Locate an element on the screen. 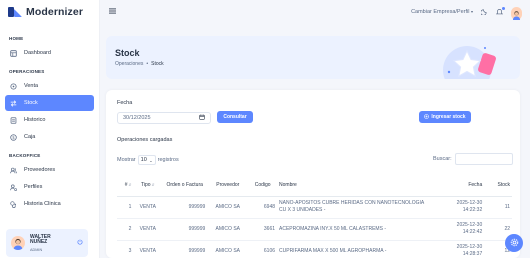 This screenshot has height=258, width=530. ingresar-stock-label: Ingresar stock is located at coordinates (448, 117).